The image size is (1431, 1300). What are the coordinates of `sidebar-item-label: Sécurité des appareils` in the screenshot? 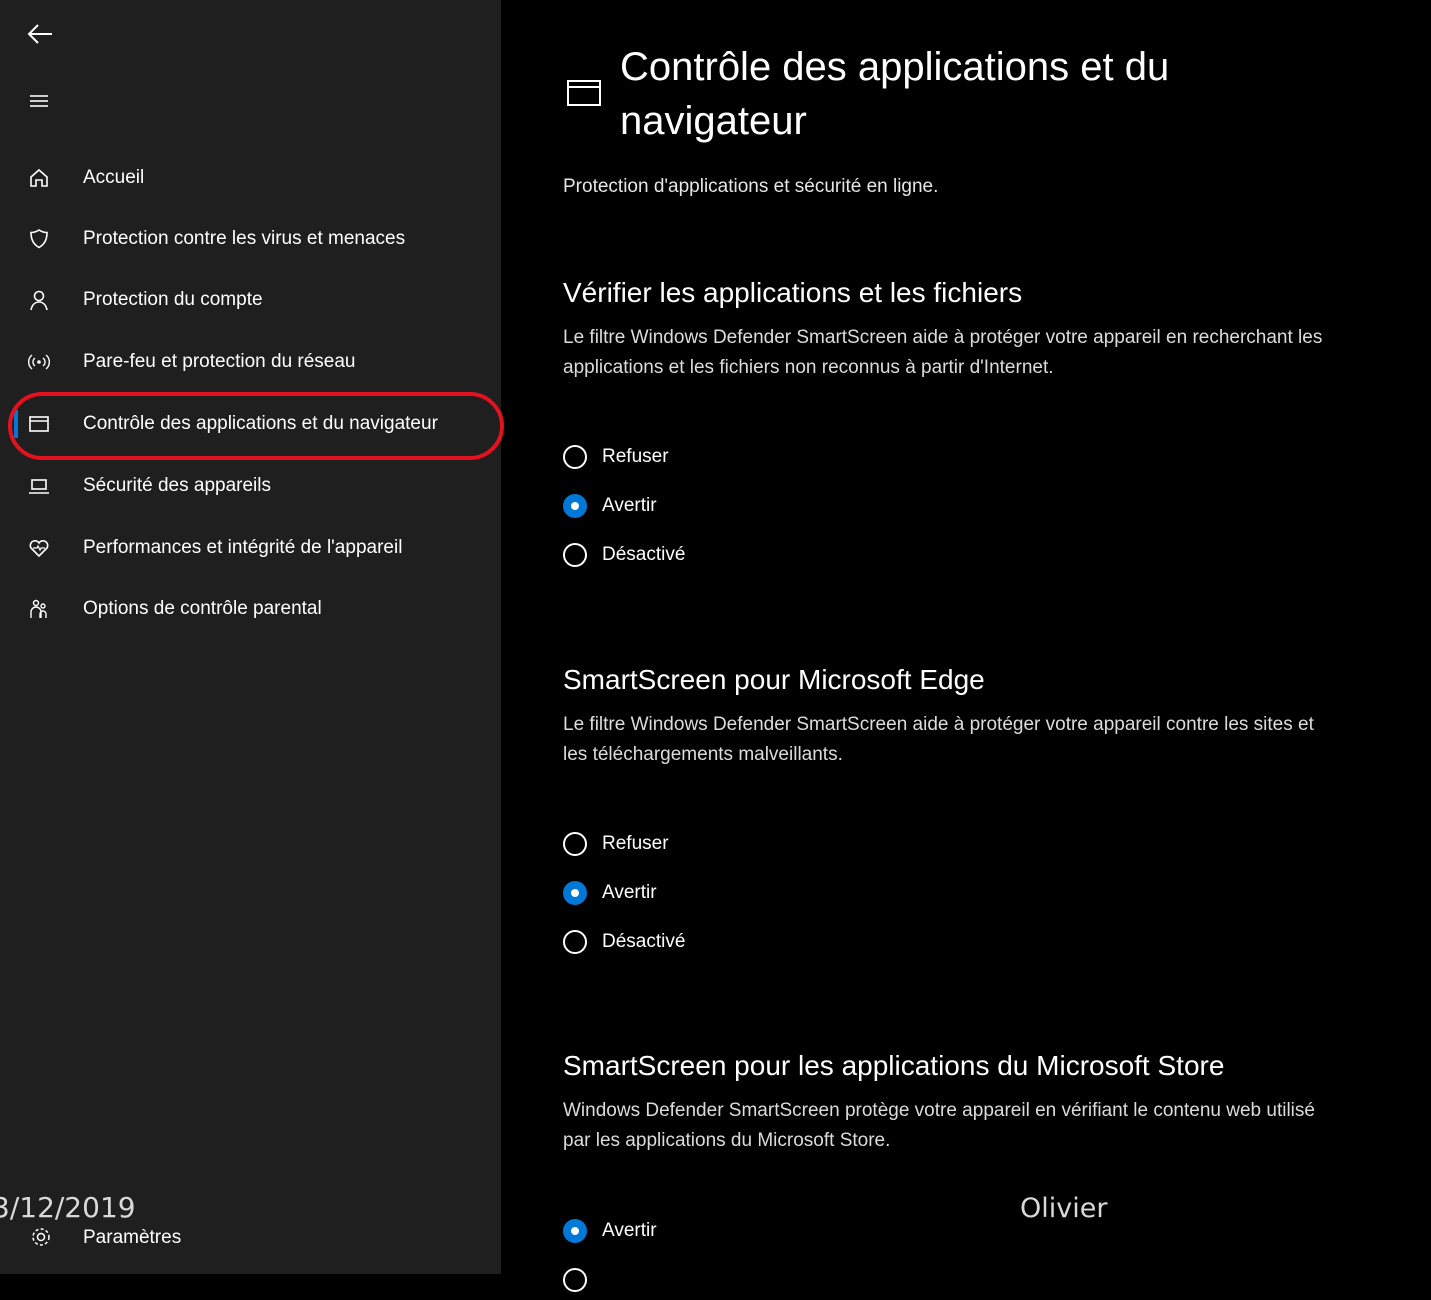 It's located at (177, 485).